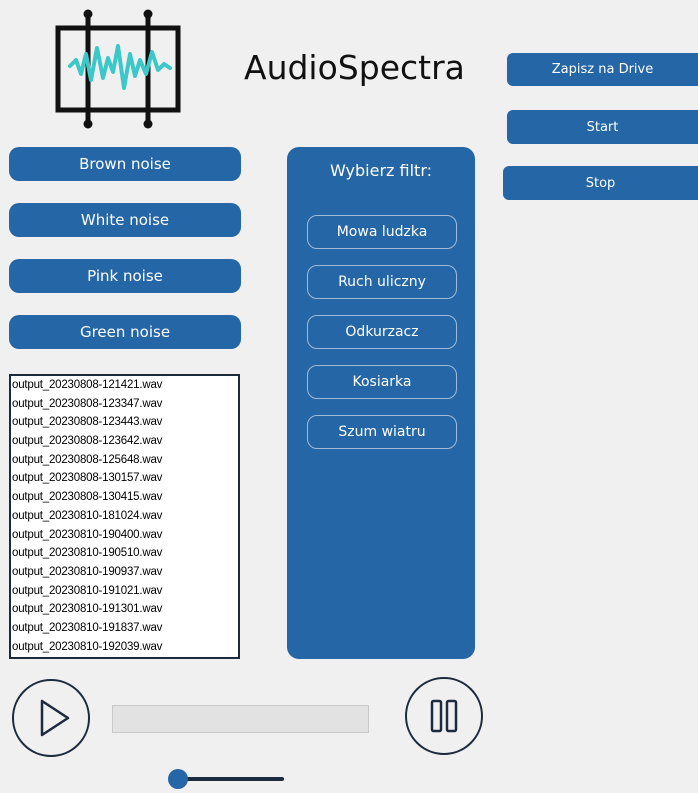 The height and width of the screenshot is (793, 698). I want to click on filter-wind-noise-button: Szum wiatru, so click(382, 432).